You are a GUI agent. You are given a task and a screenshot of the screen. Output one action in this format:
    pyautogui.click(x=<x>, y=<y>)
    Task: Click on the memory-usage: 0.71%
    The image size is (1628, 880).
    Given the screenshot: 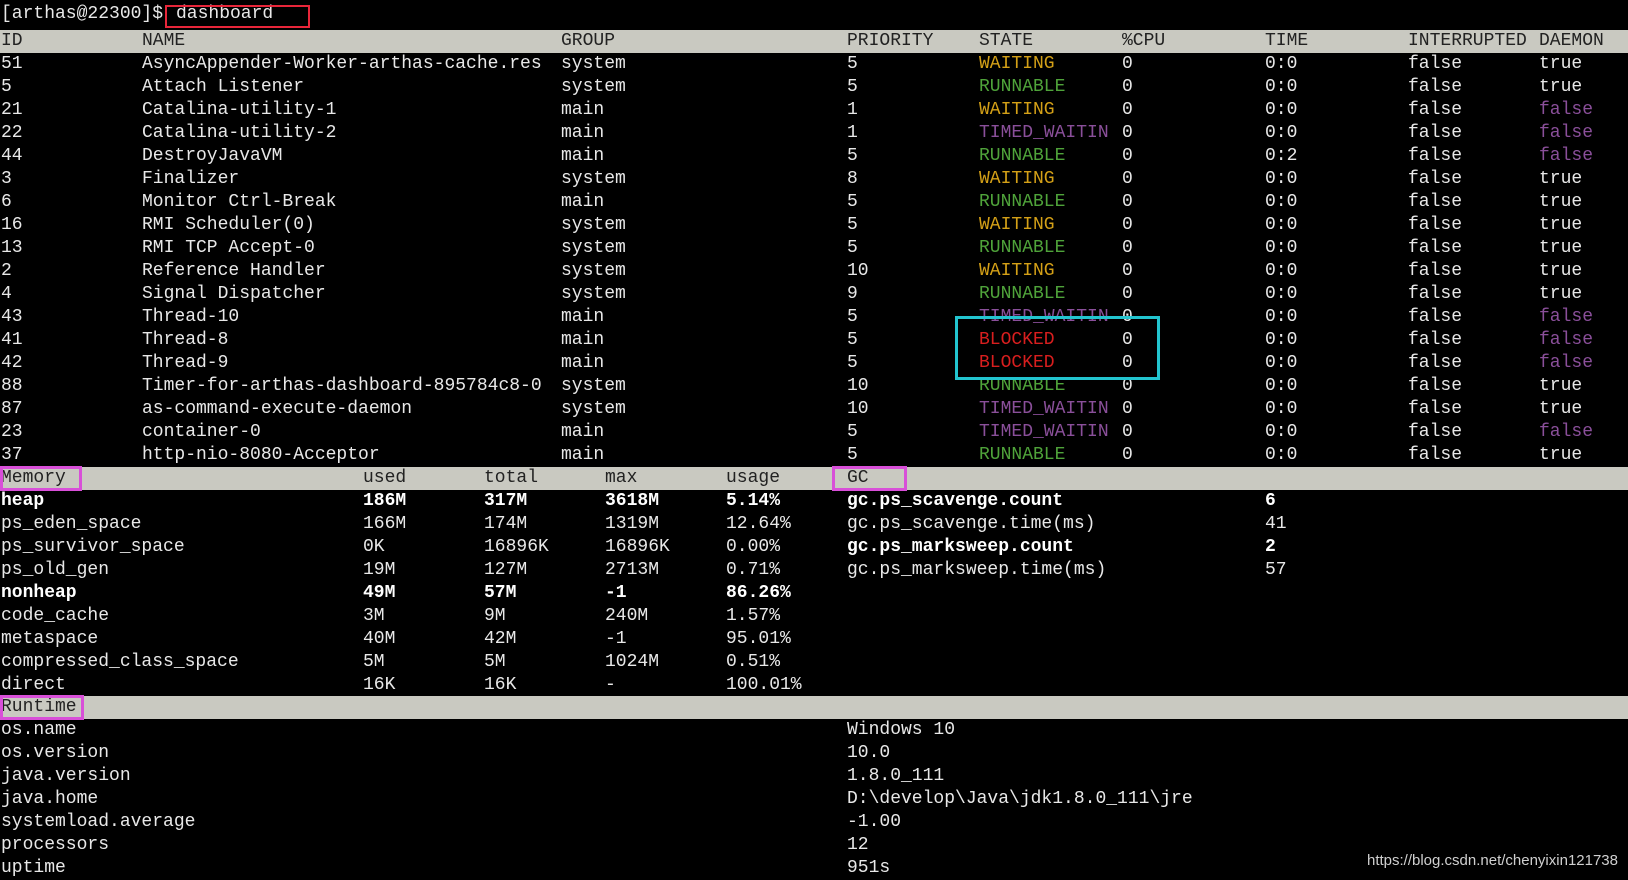 What is the action you would take?
    pyautogui.click(x=753, y=570)
    